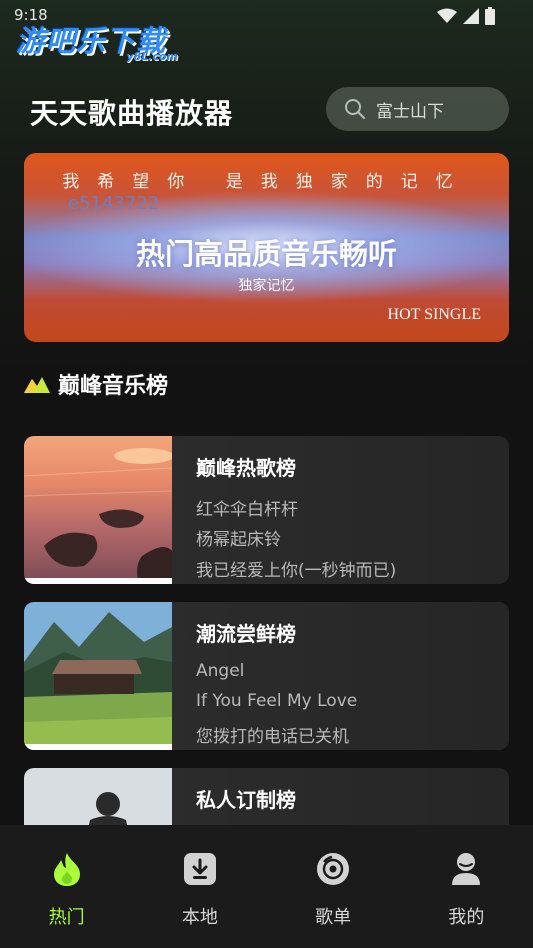 Image resolution: width=533 pixels, height=948 pixels. Describe the element at coordinates (466, 886) in the screenshot. I see `nav-item-mine: 我的` at that location.